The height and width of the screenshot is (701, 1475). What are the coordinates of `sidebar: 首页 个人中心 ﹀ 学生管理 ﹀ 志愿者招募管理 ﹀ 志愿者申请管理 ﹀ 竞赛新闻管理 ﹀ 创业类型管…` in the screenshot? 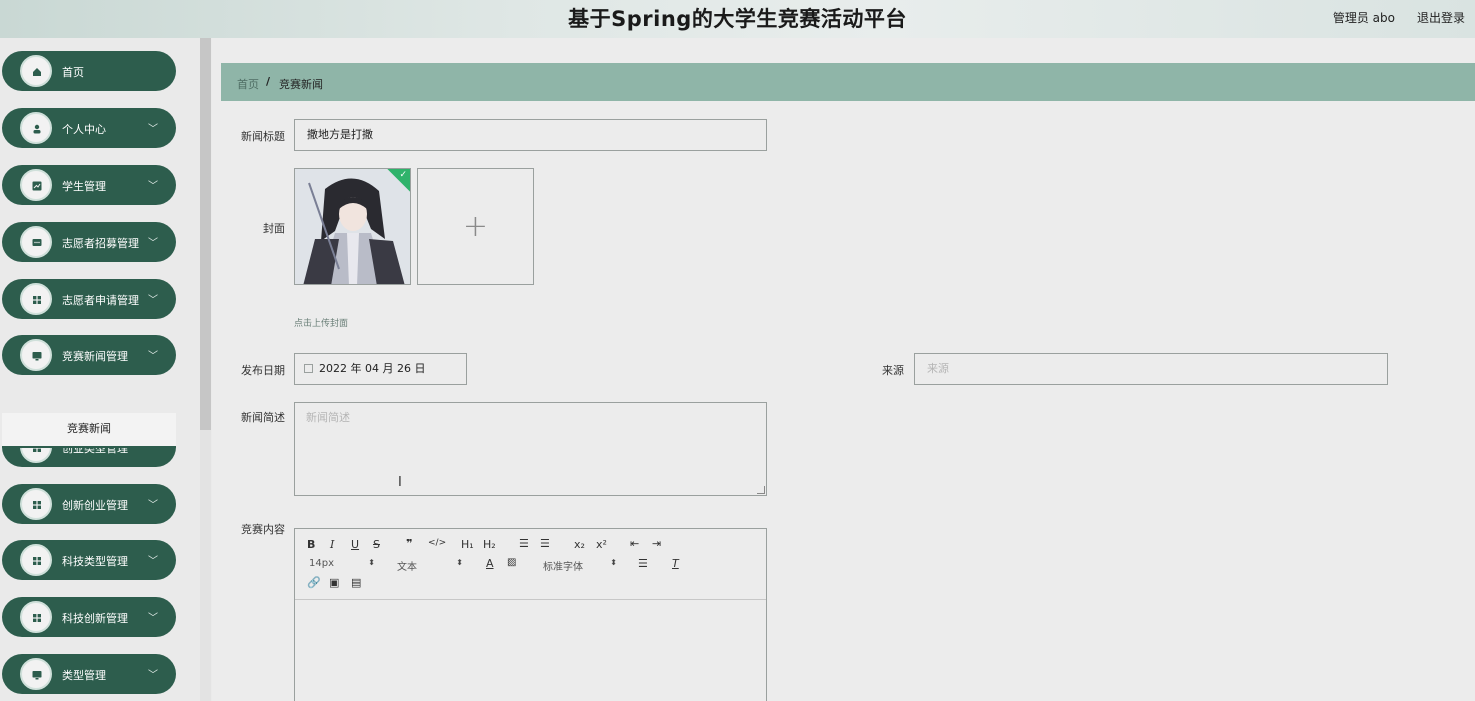 It's located at (106, 369).